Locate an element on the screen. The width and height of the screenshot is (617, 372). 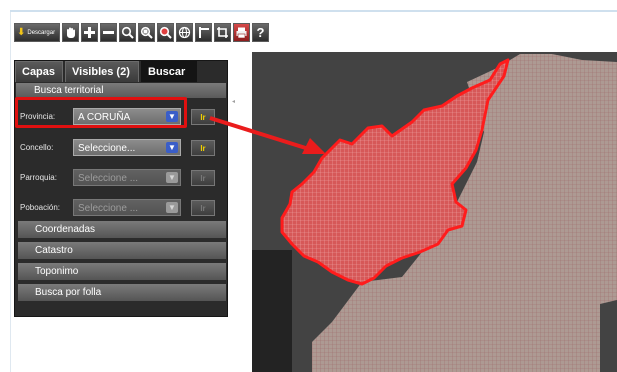
help-icon: ? is located at coordinates (260, 32).